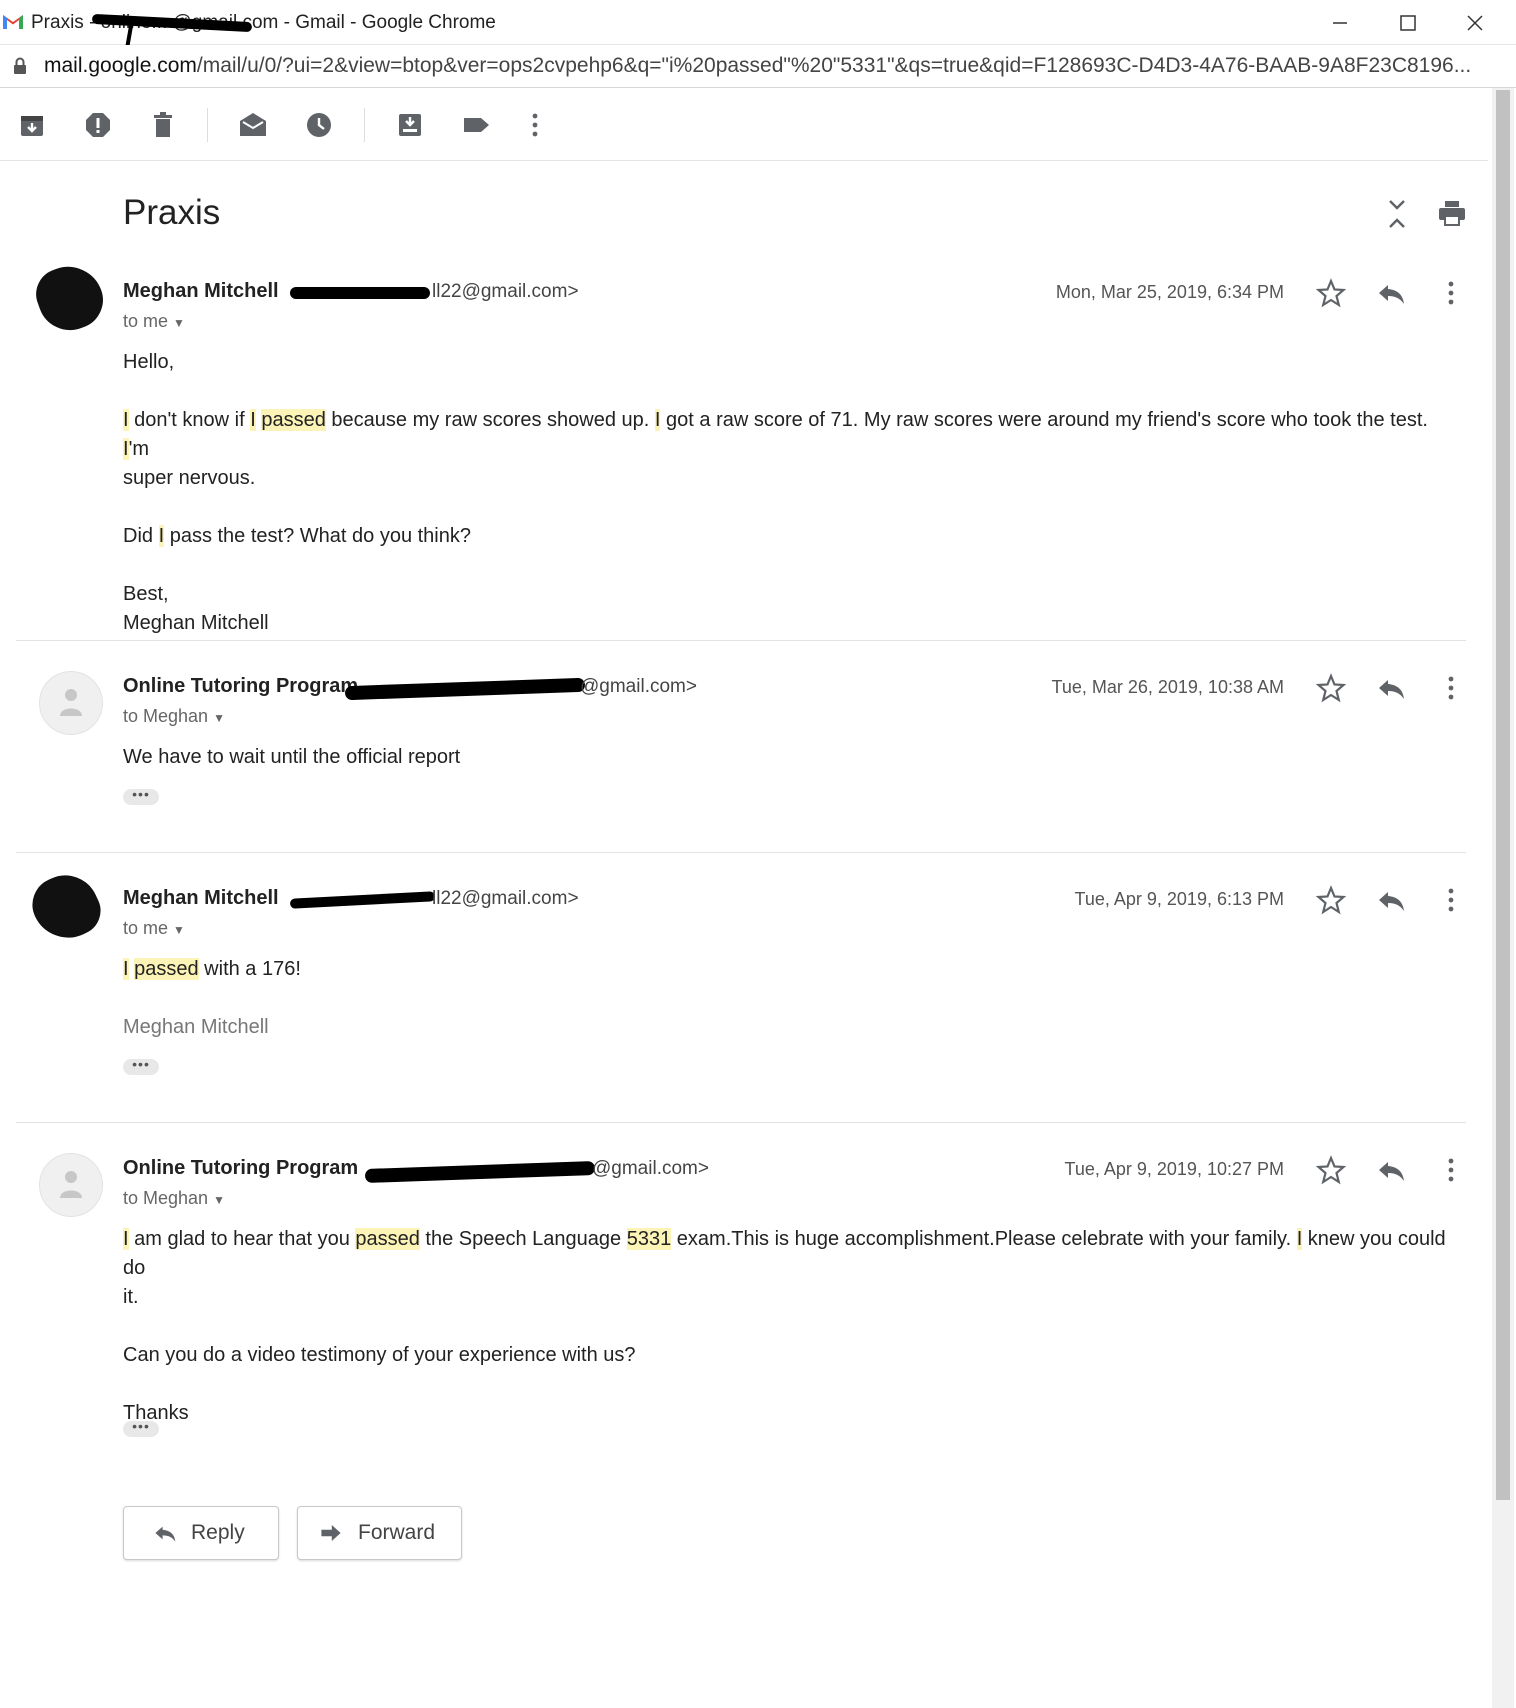 The height and width of the screenshot is (1708, 1516). Describe the element at coordinates (1169, 292) in the screenshot. I see `message-date: Mon, Mar 25, 2019, 6:34 PM` at that location.